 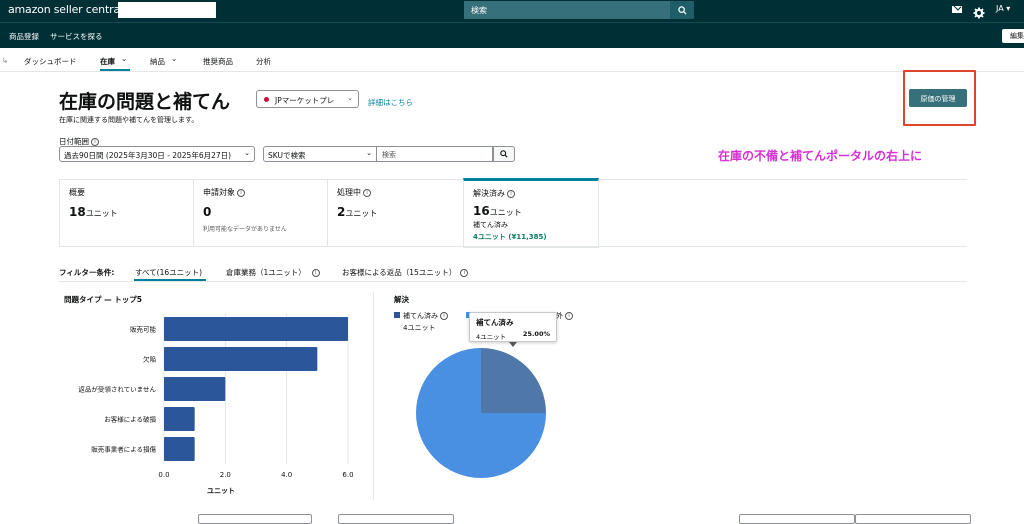 I want to click on filter-tab-customer-returns: お客様による返品（15ユニット） i, so click(x=405, y=272).